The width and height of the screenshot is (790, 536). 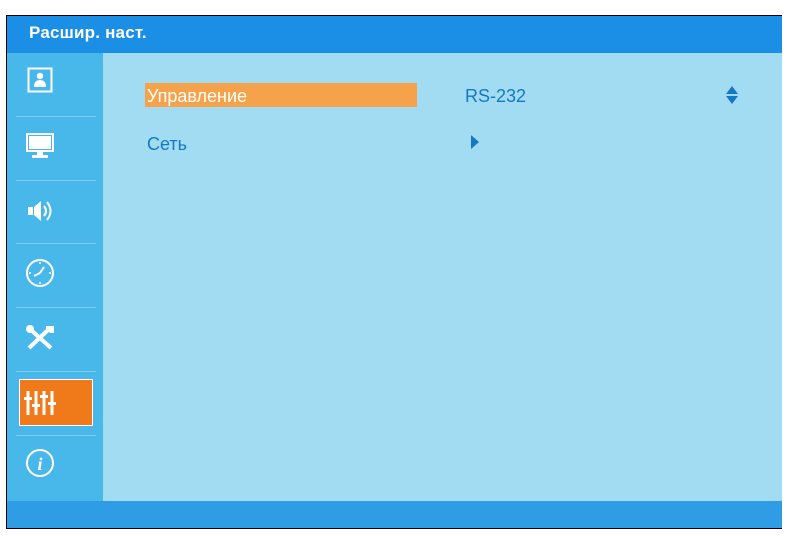 What do you see at coordinates (167, 144) in the screenshot?
I see `menu-item-network-label: Сеть` at bounding box center [167, 144].